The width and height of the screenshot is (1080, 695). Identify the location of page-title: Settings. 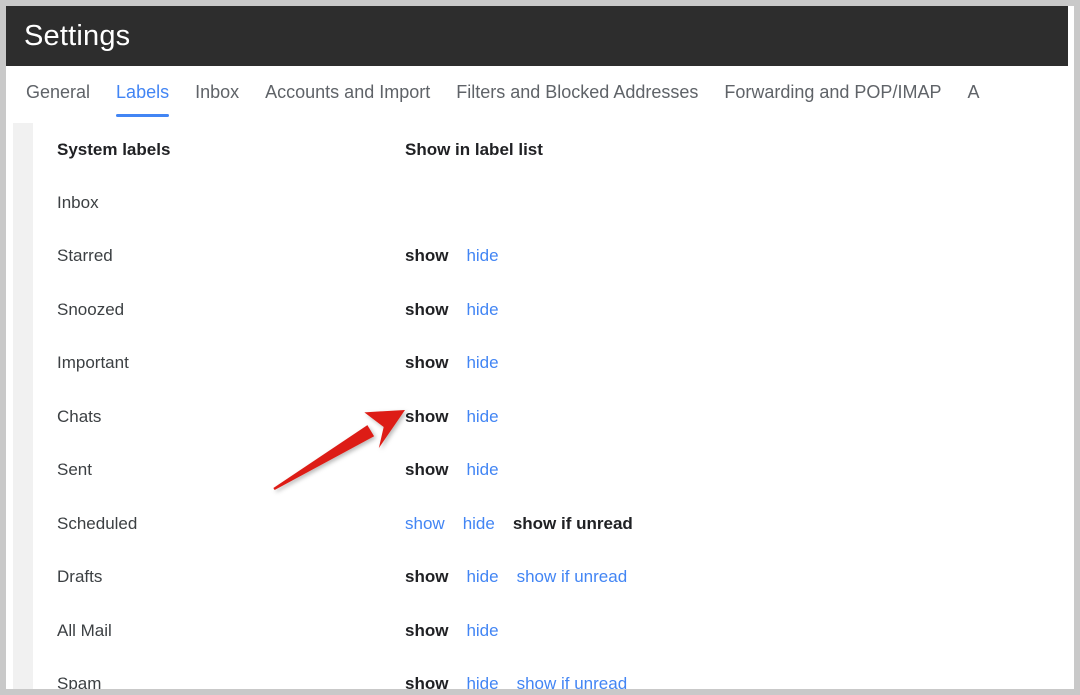
(77, 35).